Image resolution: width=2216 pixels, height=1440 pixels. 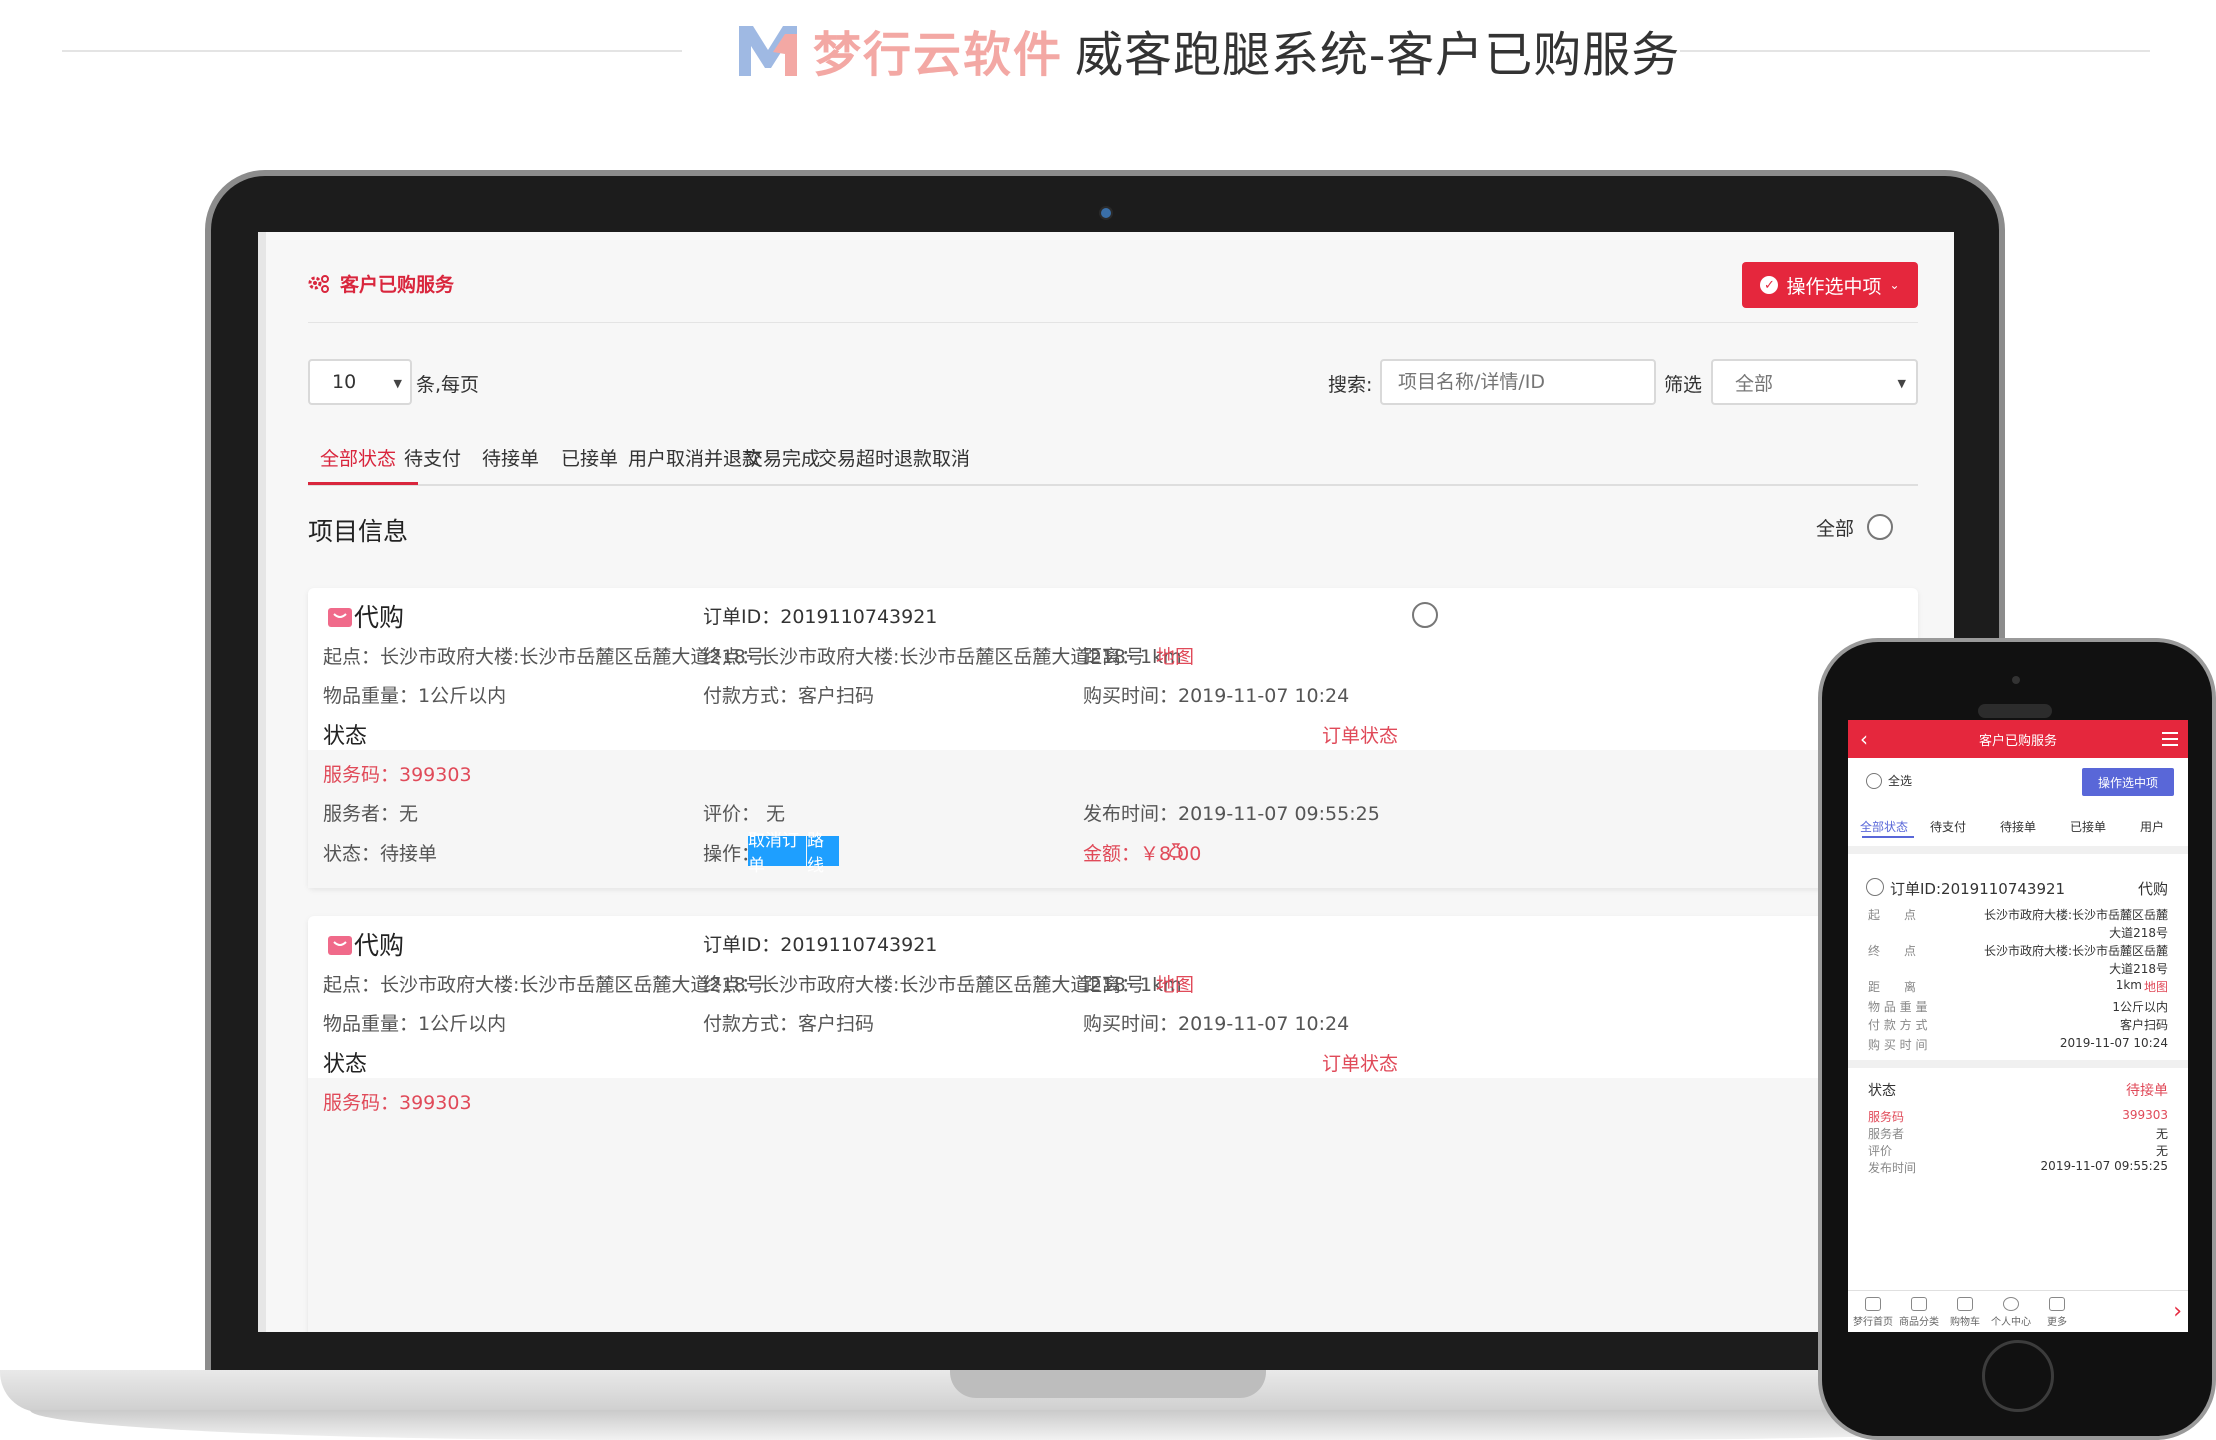 I want to click on filter-label: 筛选, so click(x=1683, y=385).